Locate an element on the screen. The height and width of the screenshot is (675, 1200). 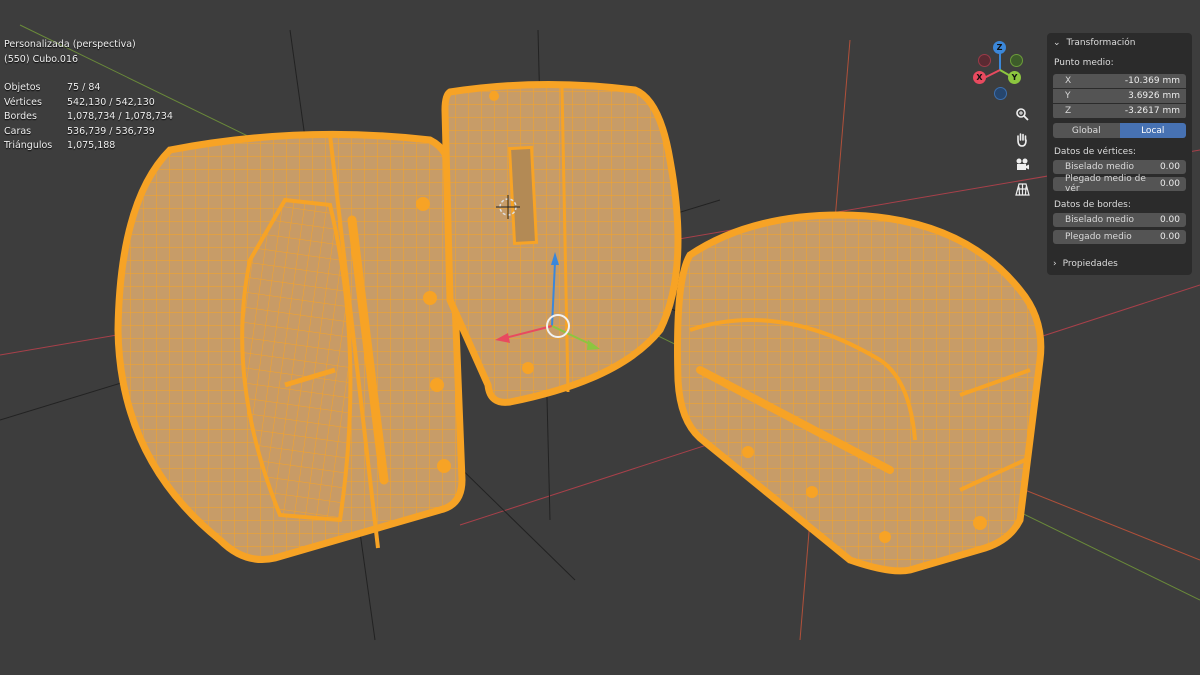
mean-bevel-edge-field: Biselado medio 0.00 is located at coordinates (1119, 220).